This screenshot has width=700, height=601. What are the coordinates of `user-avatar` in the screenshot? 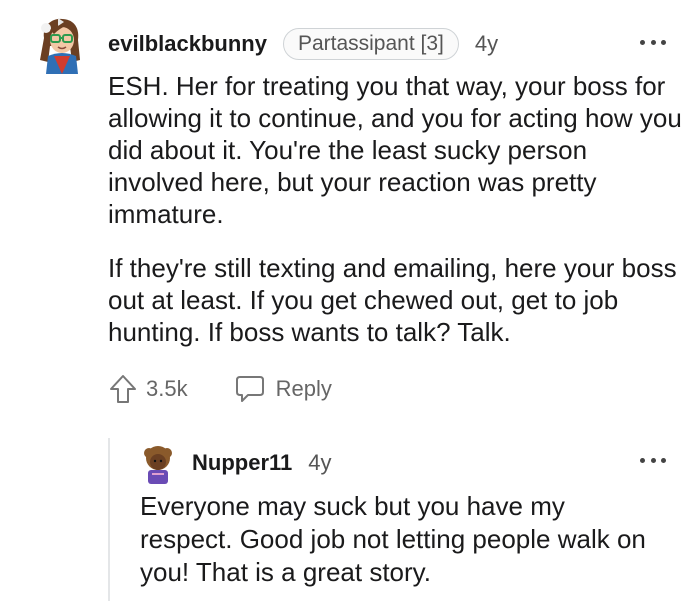 It's located at (60, 45).